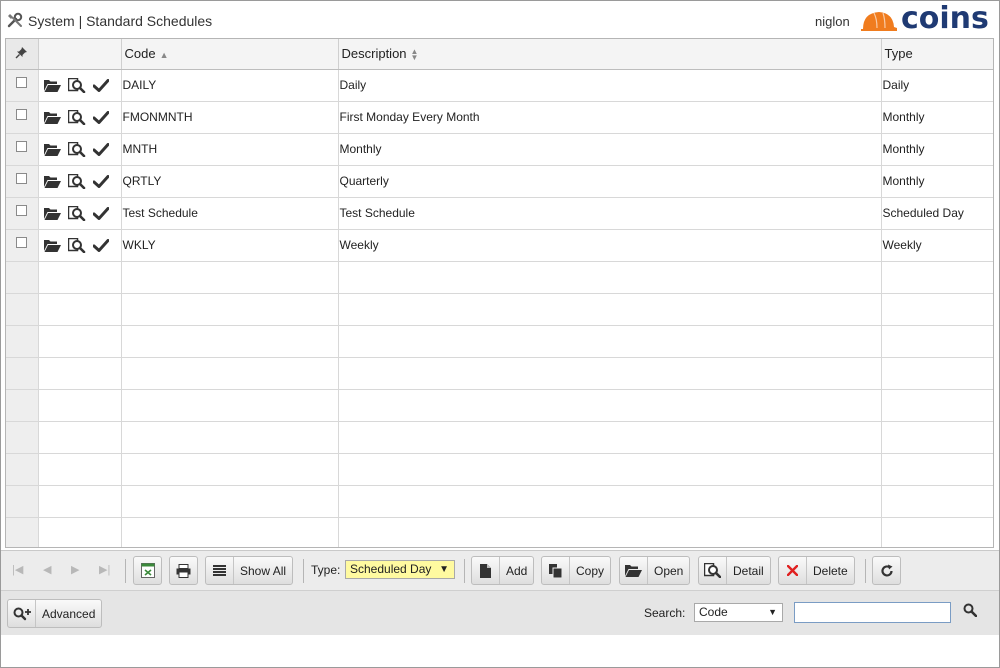  I want to click on code-cell: Test Schedule, so click(230, 213).